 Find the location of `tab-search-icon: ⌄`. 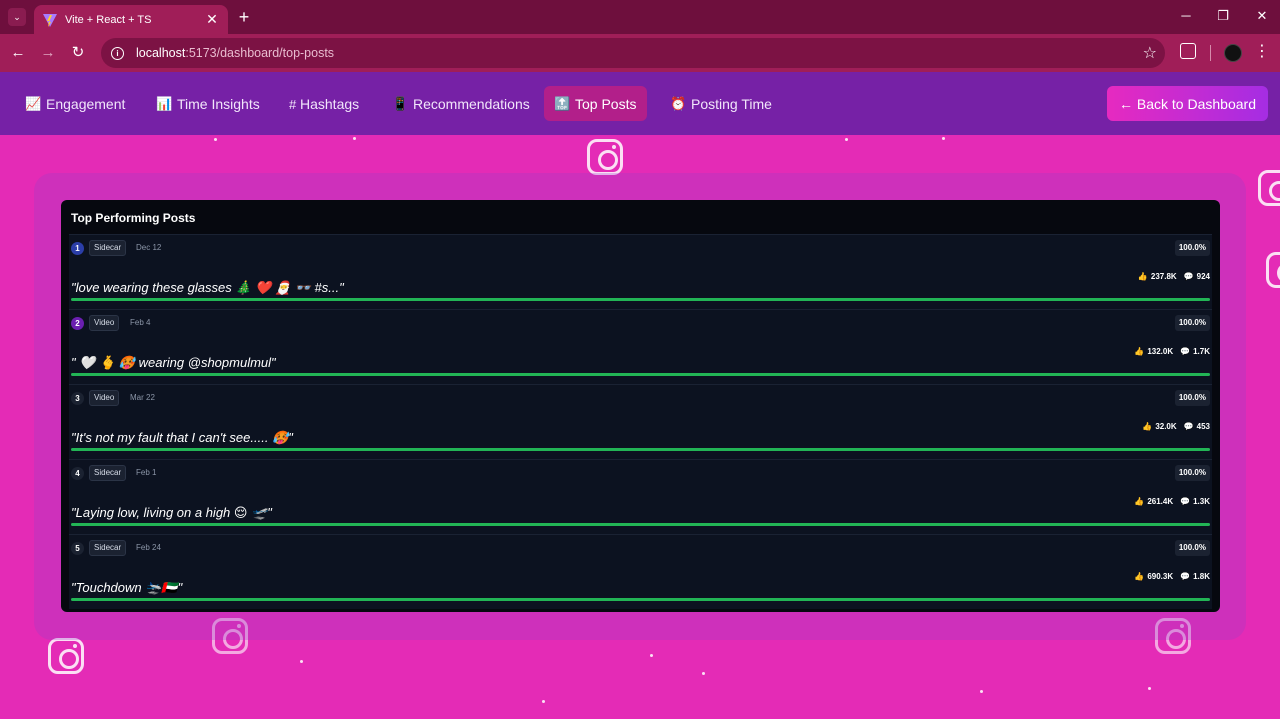

tab-search-icon: ⌄ is located at coordinates (17, 17).